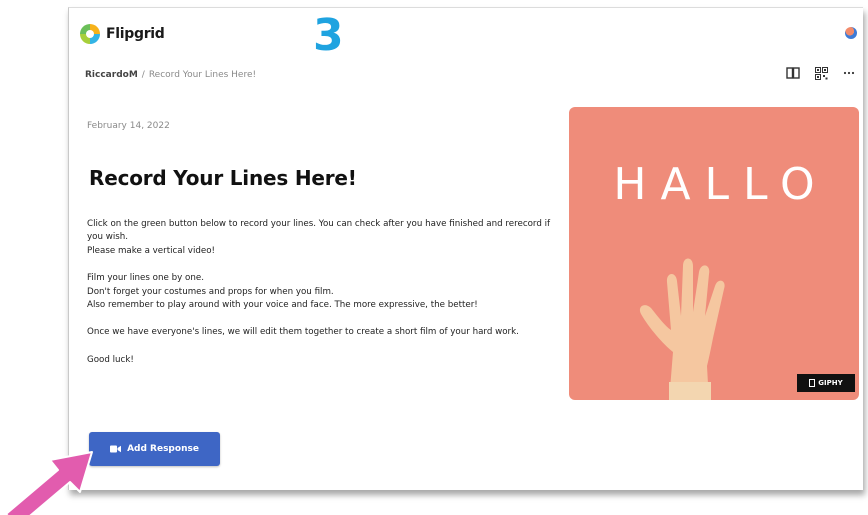 This screenshot has height=515, width=868. I want to click on breadcrumb-current: Record Your Lines Here!, so click(202, 75).